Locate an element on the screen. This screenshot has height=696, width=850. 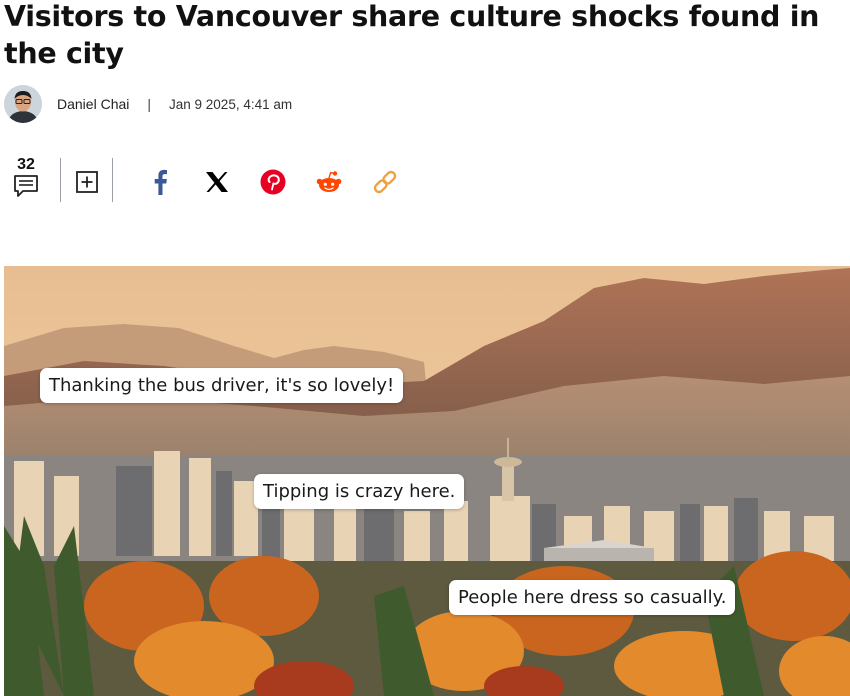
comments-button: 32 is located at coordinates (26, 179).